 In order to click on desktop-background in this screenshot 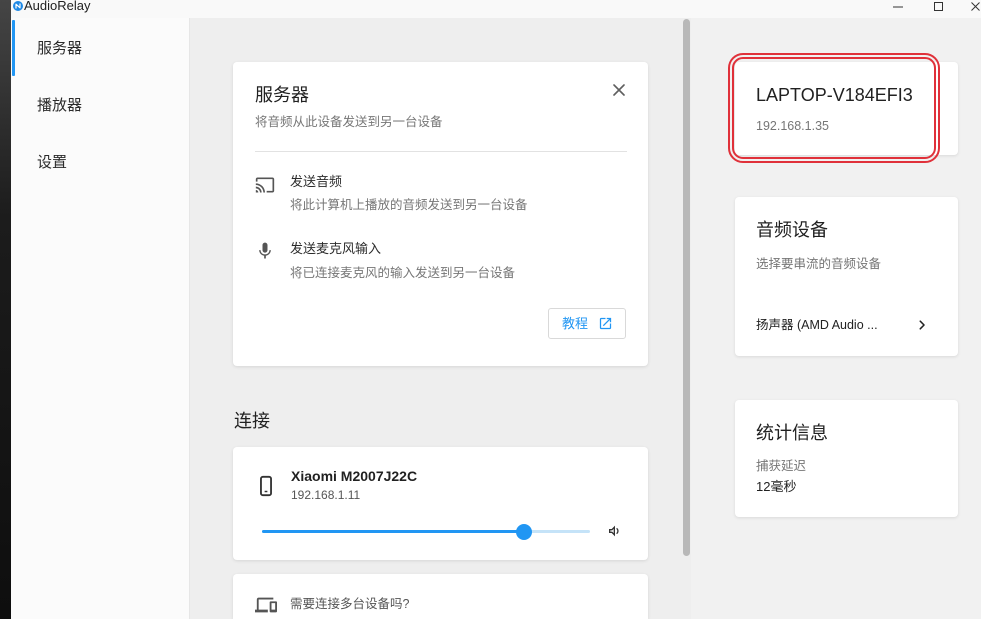, I will do `click(5, 309)`.